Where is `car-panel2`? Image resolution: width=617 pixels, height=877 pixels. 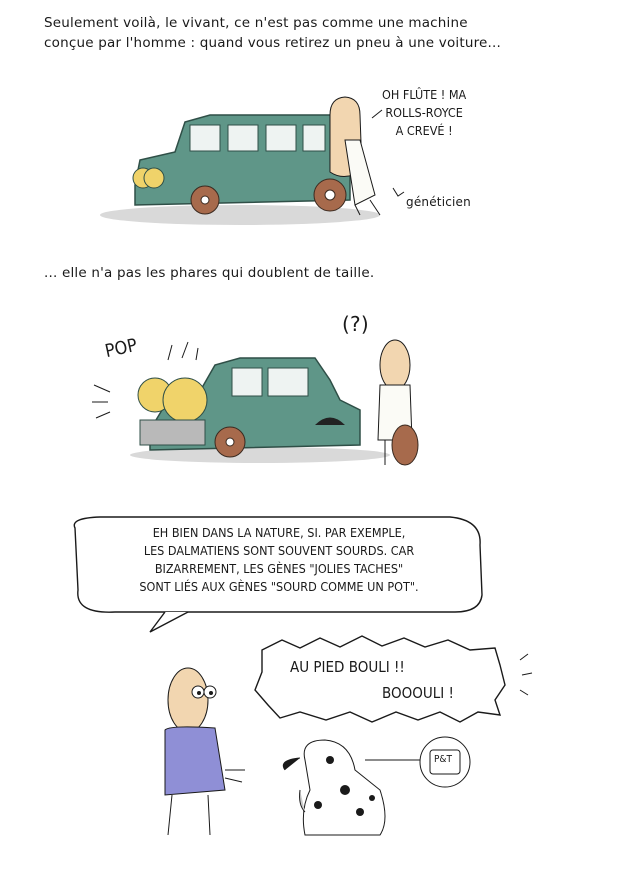 car-panel2 is located at coordinates (249, 407).